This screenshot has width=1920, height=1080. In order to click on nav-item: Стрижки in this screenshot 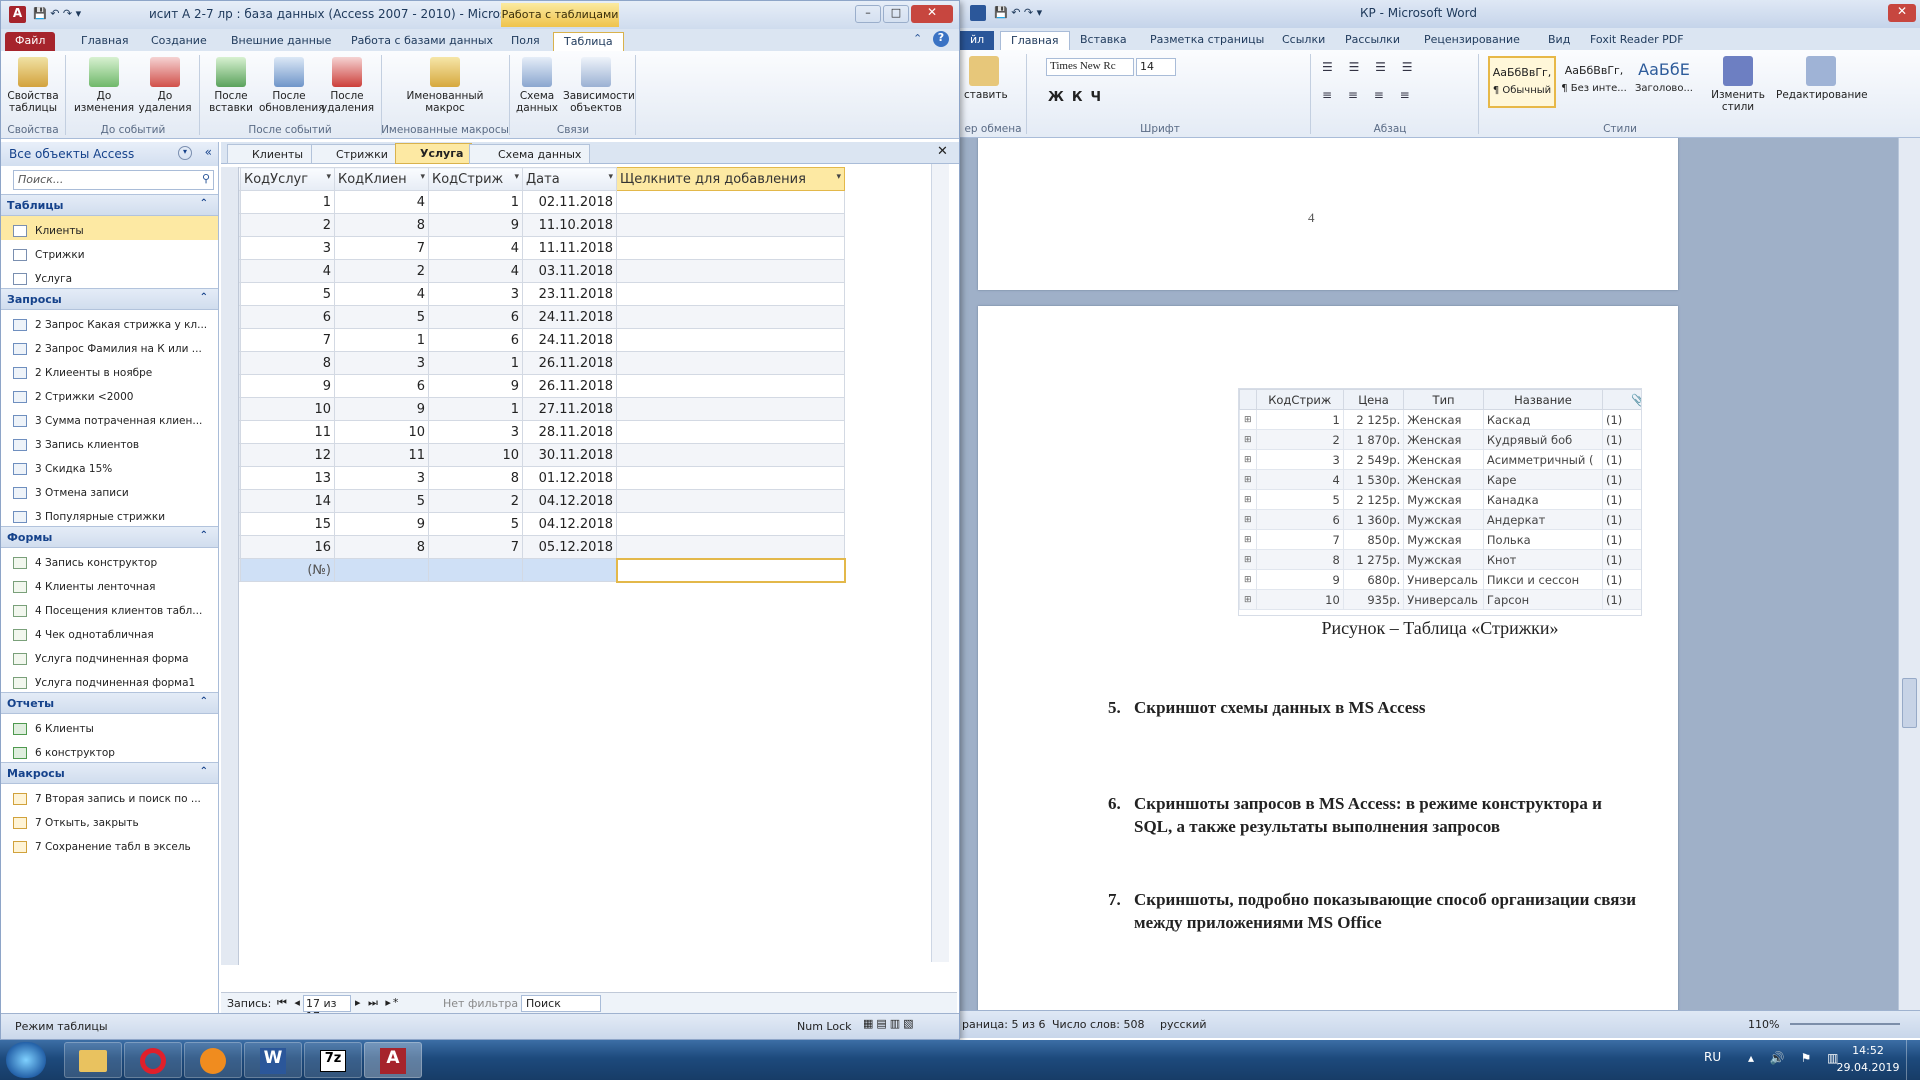, I will do `click(109, 252)`.